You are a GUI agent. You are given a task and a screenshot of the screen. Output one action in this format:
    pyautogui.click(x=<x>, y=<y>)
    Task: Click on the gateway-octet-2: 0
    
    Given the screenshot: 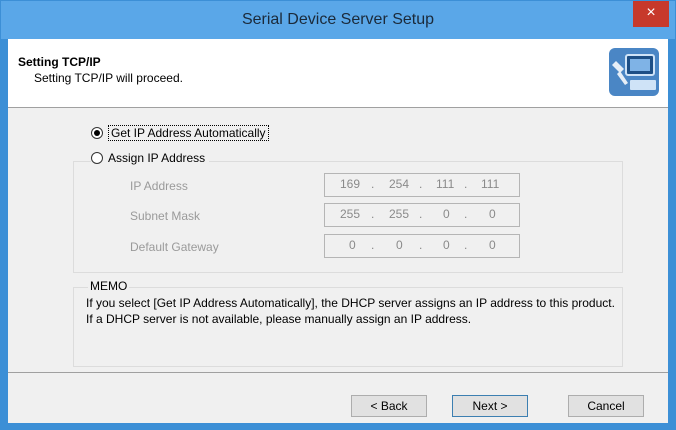 What is the action you would take?
    pyautogui.click(x=399, y=245)
    